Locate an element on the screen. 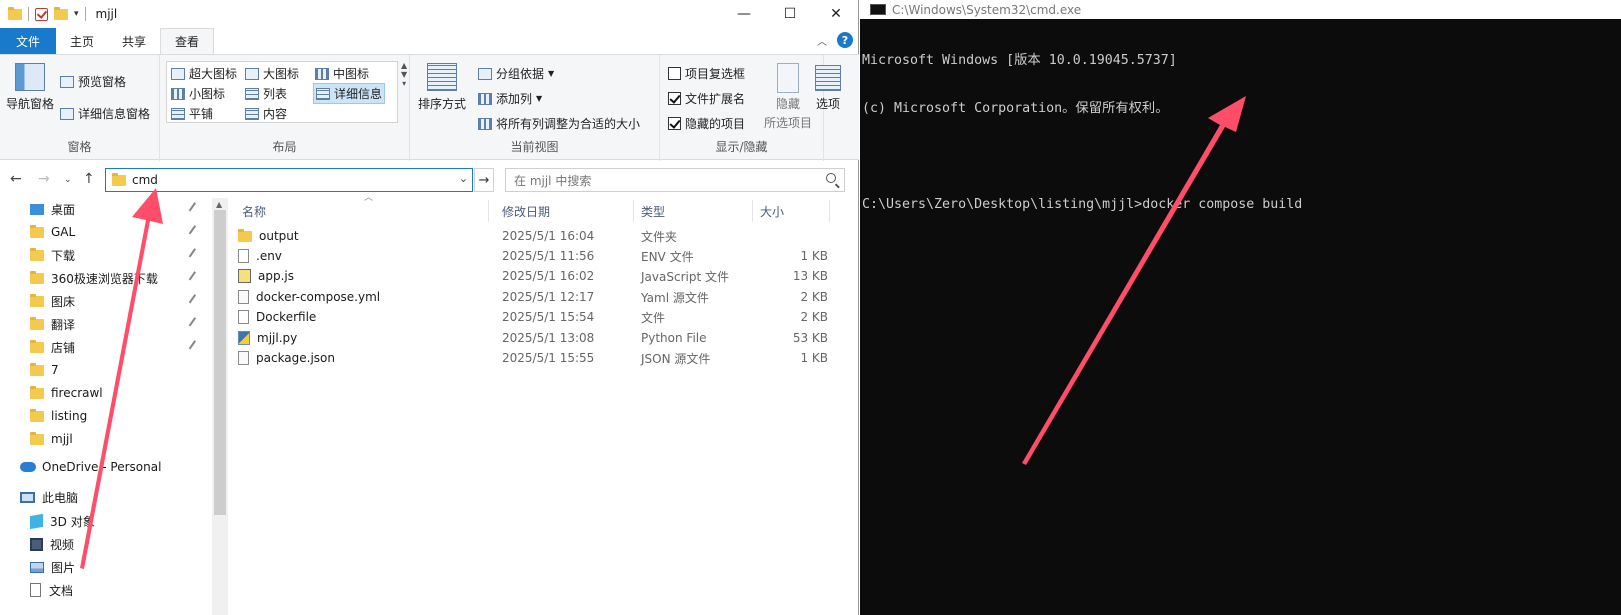 Image resolution: width=1621 pixels, height=615 pixels. nav-item-translate: 翻译 is located at coordinates (102, 324).